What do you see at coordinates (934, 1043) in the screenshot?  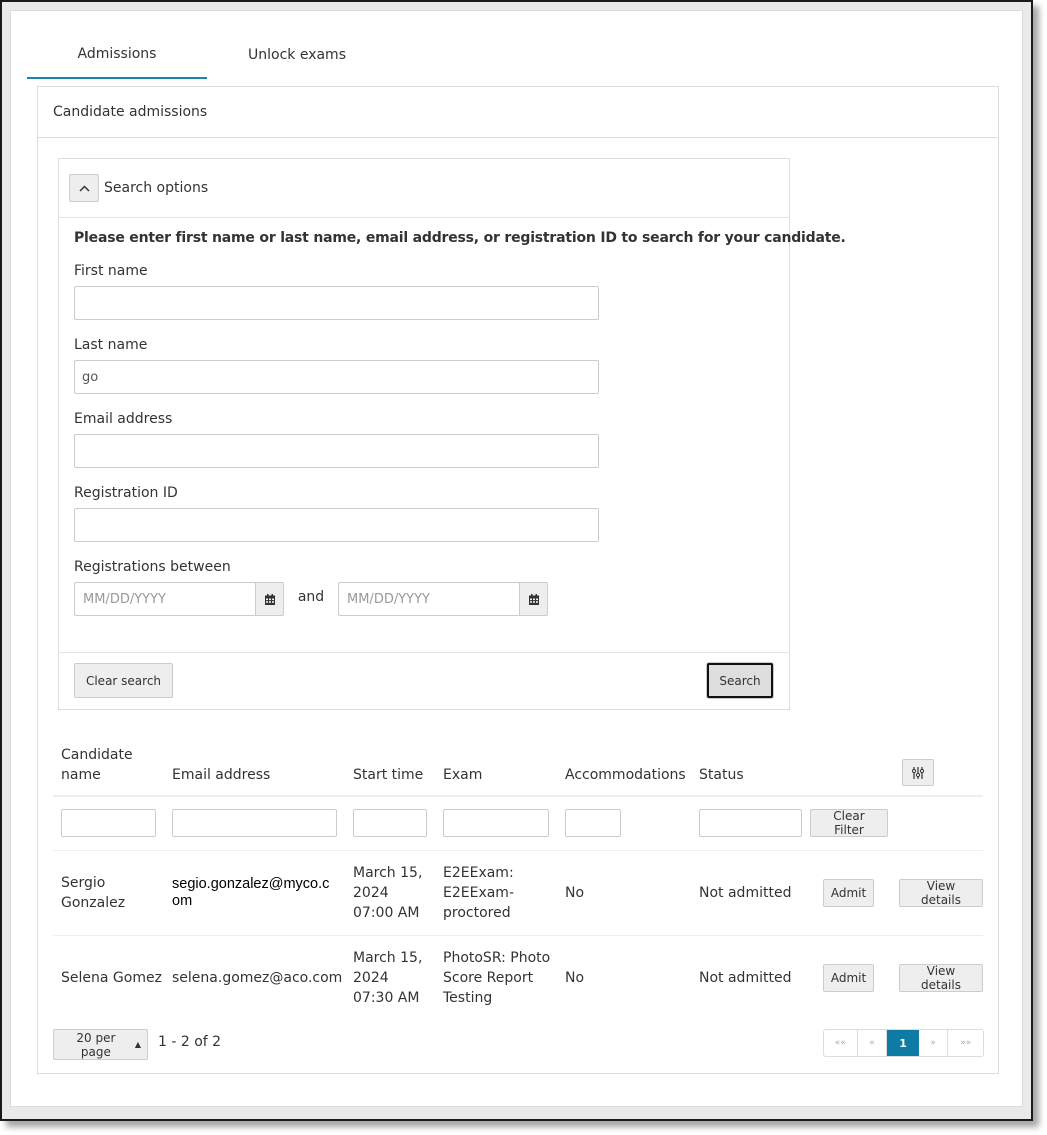 I see `next-page-button: »` at bounding box center [934, 1043].